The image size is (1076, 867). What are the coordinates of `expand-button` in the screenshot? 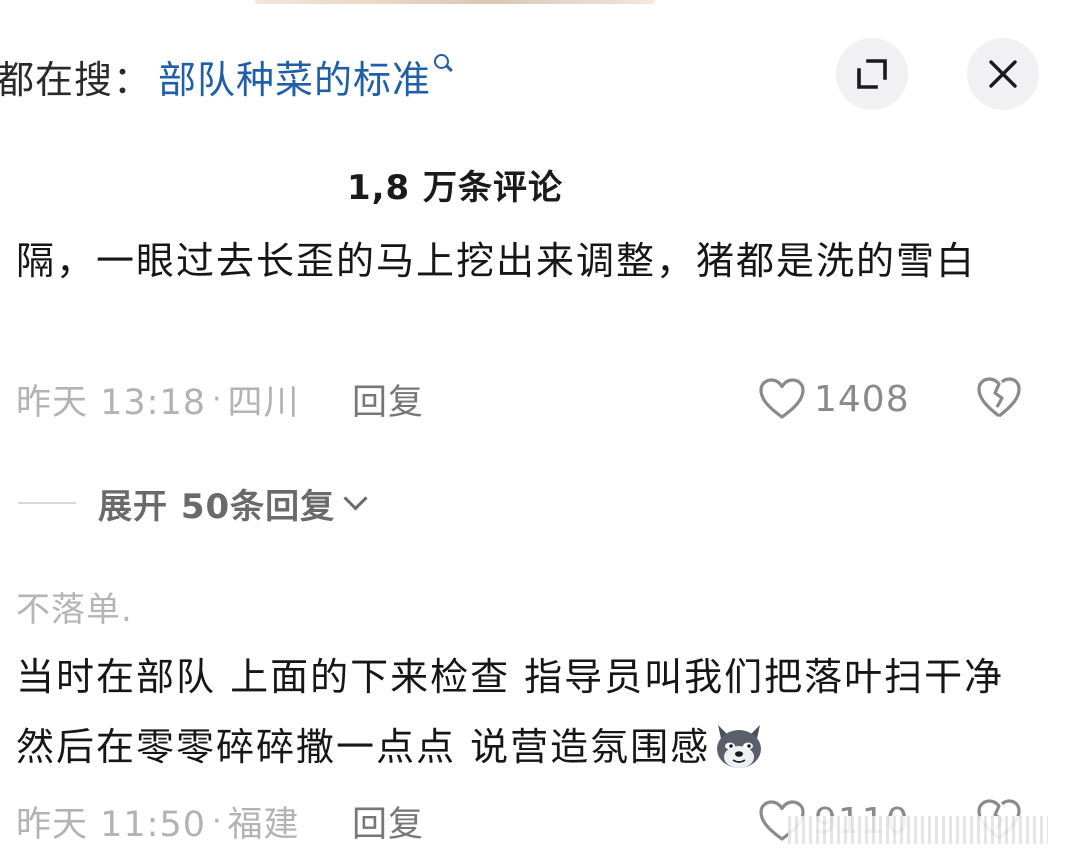 It's located at (872, 74).